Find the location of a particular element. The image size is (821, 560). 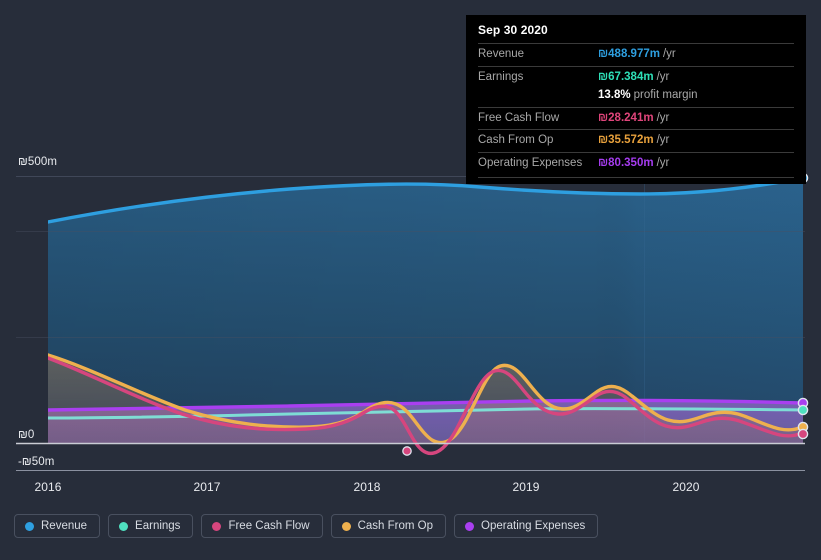

tooltip-row-earnings: Earnings ₪67.384m /yr is located at coordinates (636, 77).